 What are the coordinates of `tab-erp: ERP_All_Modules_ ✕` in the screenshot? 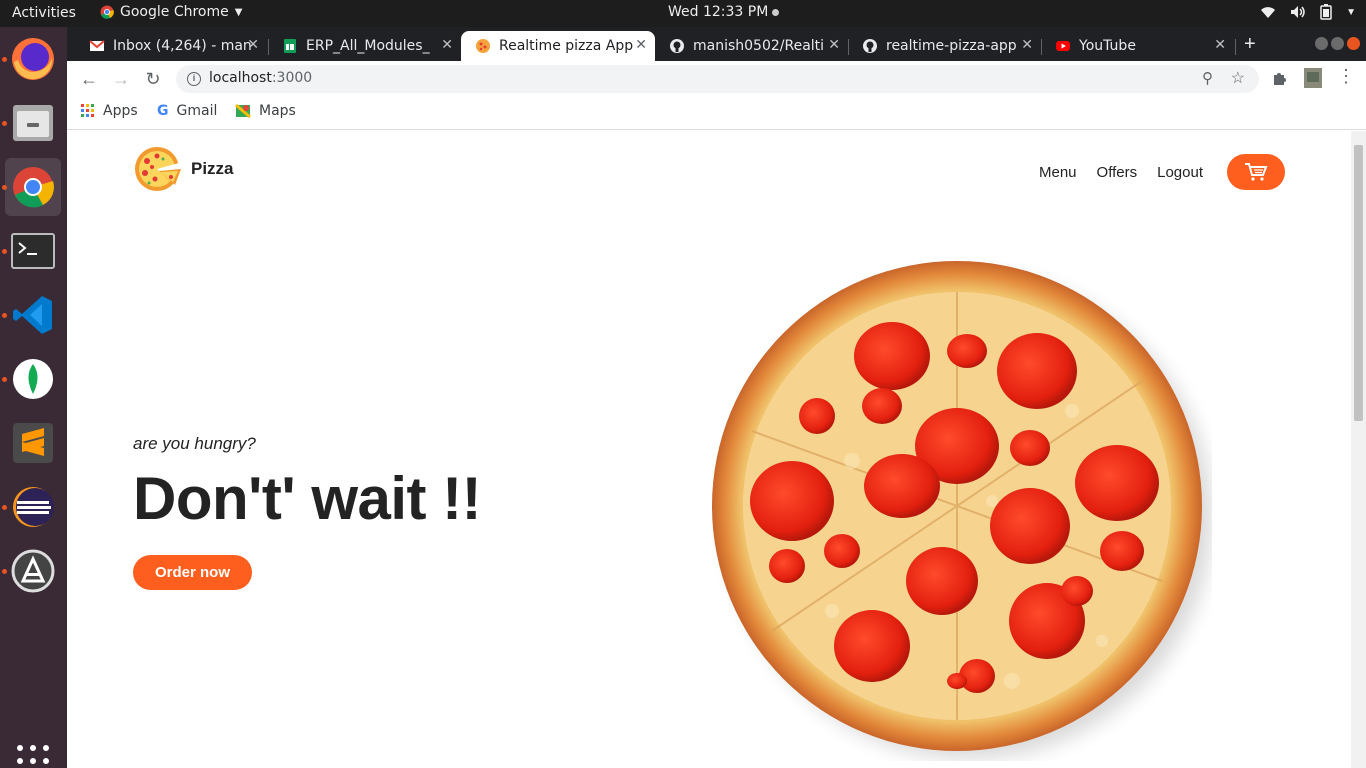 It's located at (364, 46).